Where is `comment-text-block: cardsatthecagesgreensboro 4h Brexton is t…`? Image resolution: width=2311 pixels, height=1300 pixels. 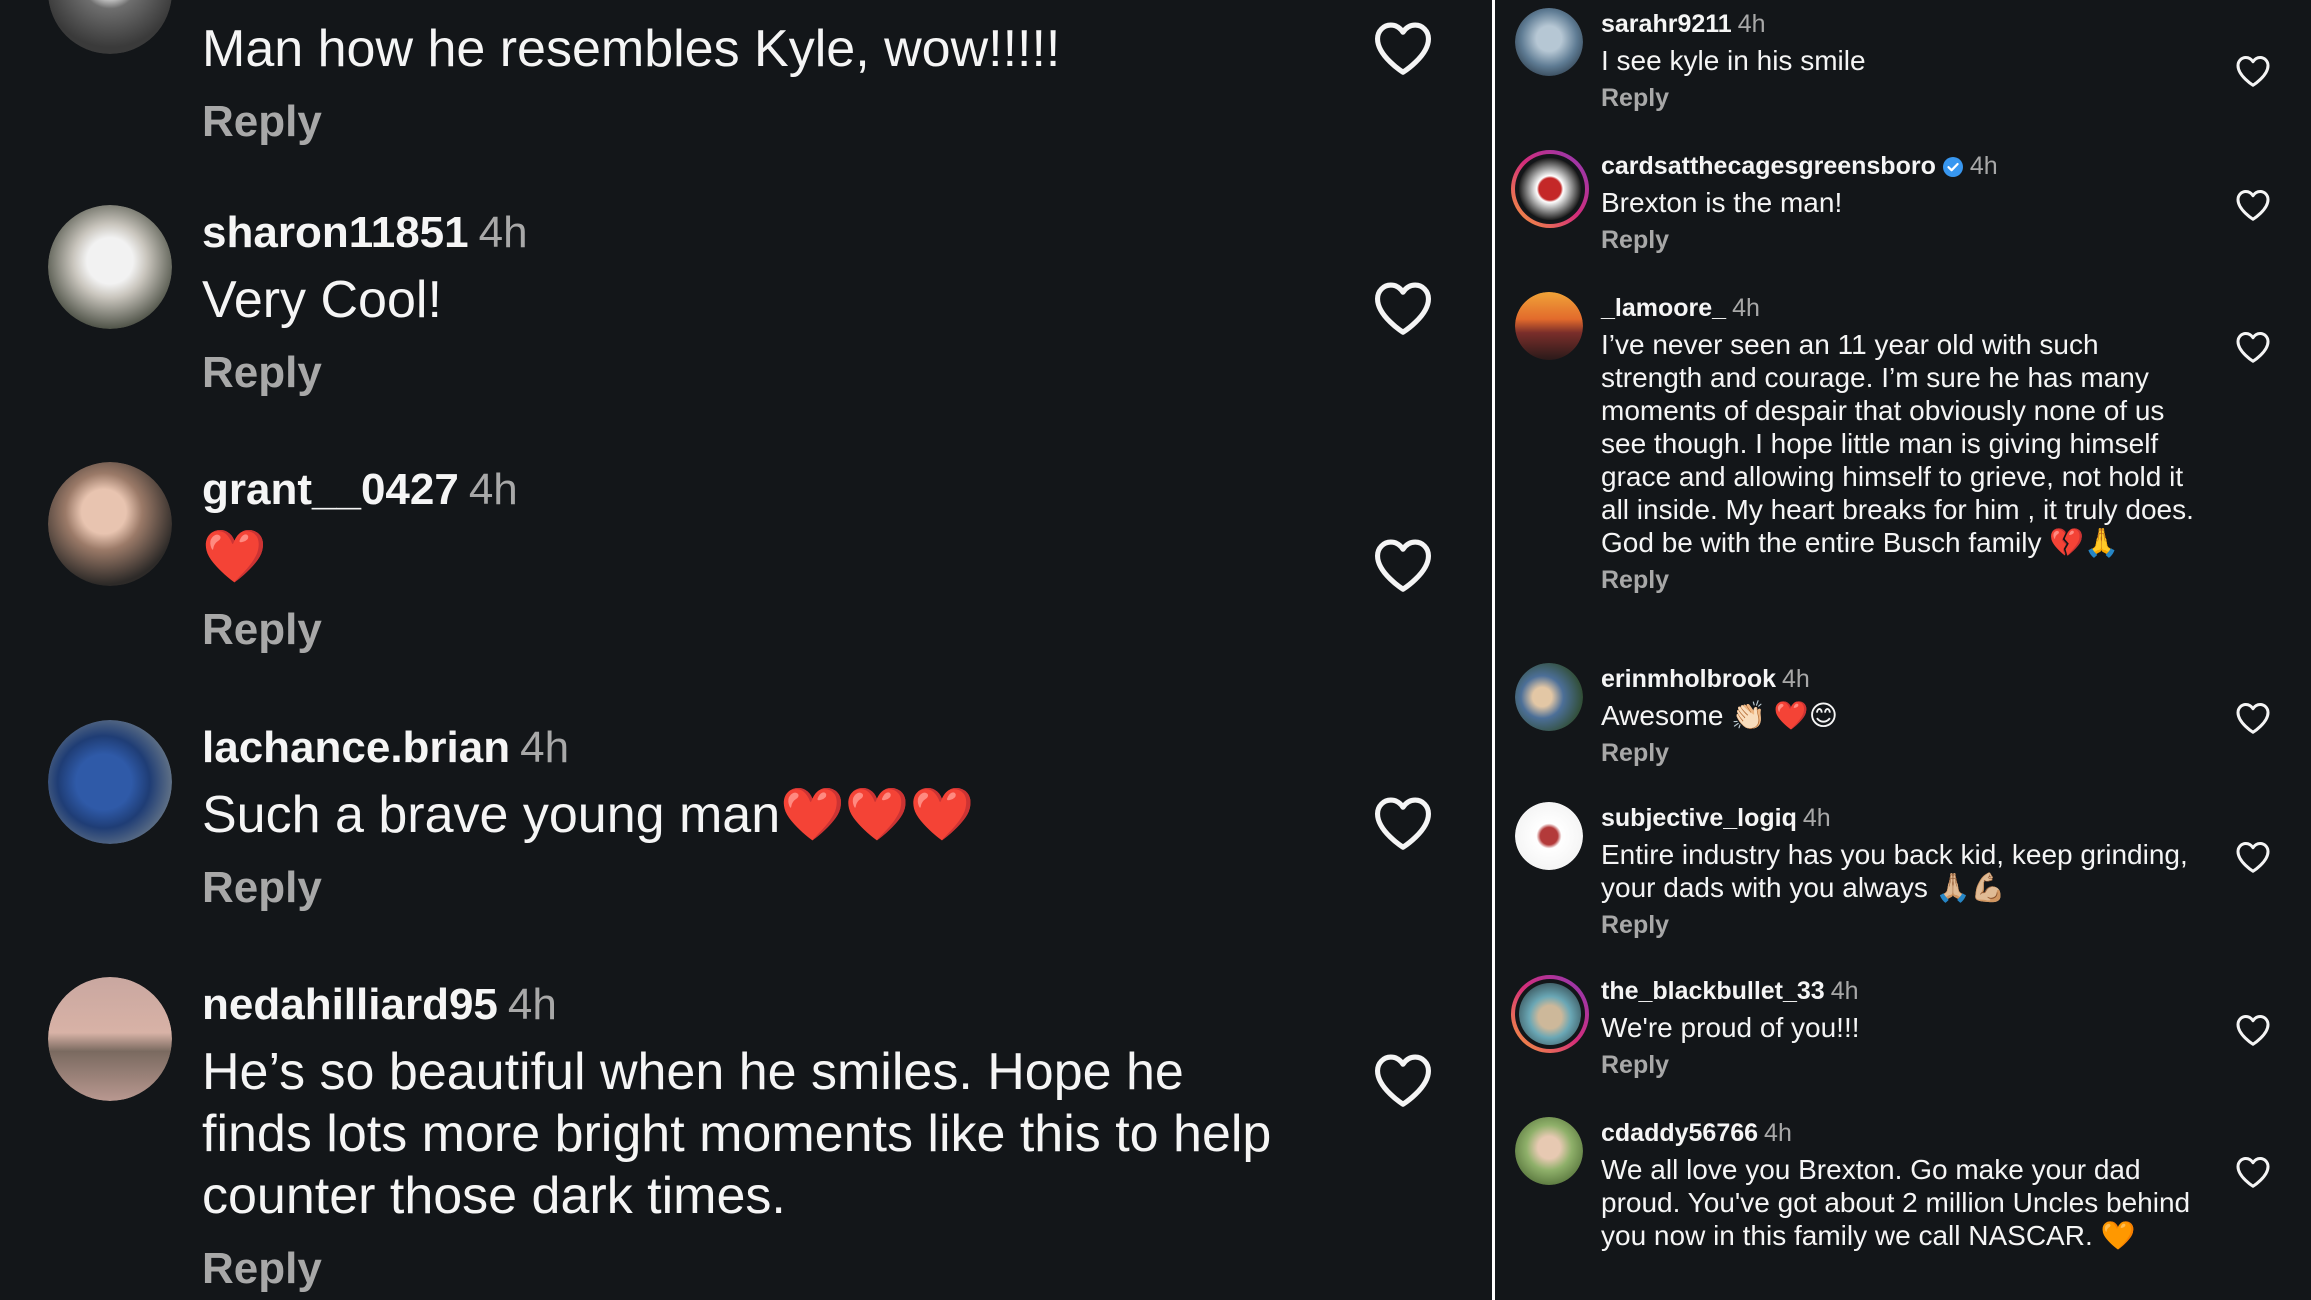
comment-text-block: cardsatthecagesgreensboro 4h Brexton is t… is located at coordinates (1901, 202).